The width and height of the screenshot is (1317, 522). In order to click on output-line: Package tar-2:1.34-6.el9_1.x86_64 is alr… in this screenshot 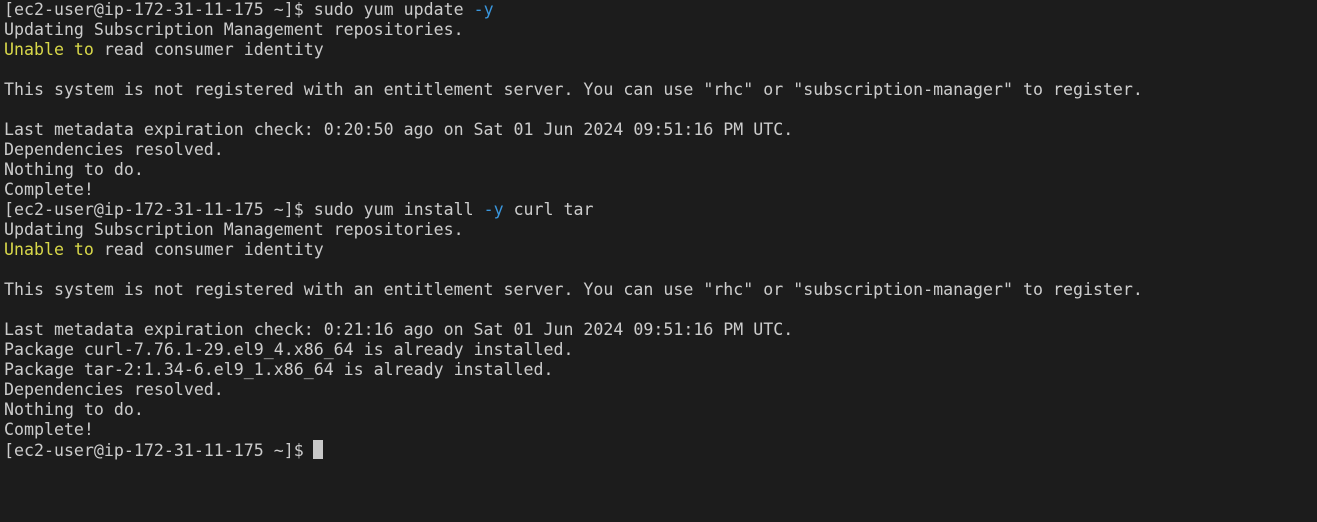, I will do `click(279, 369)`.